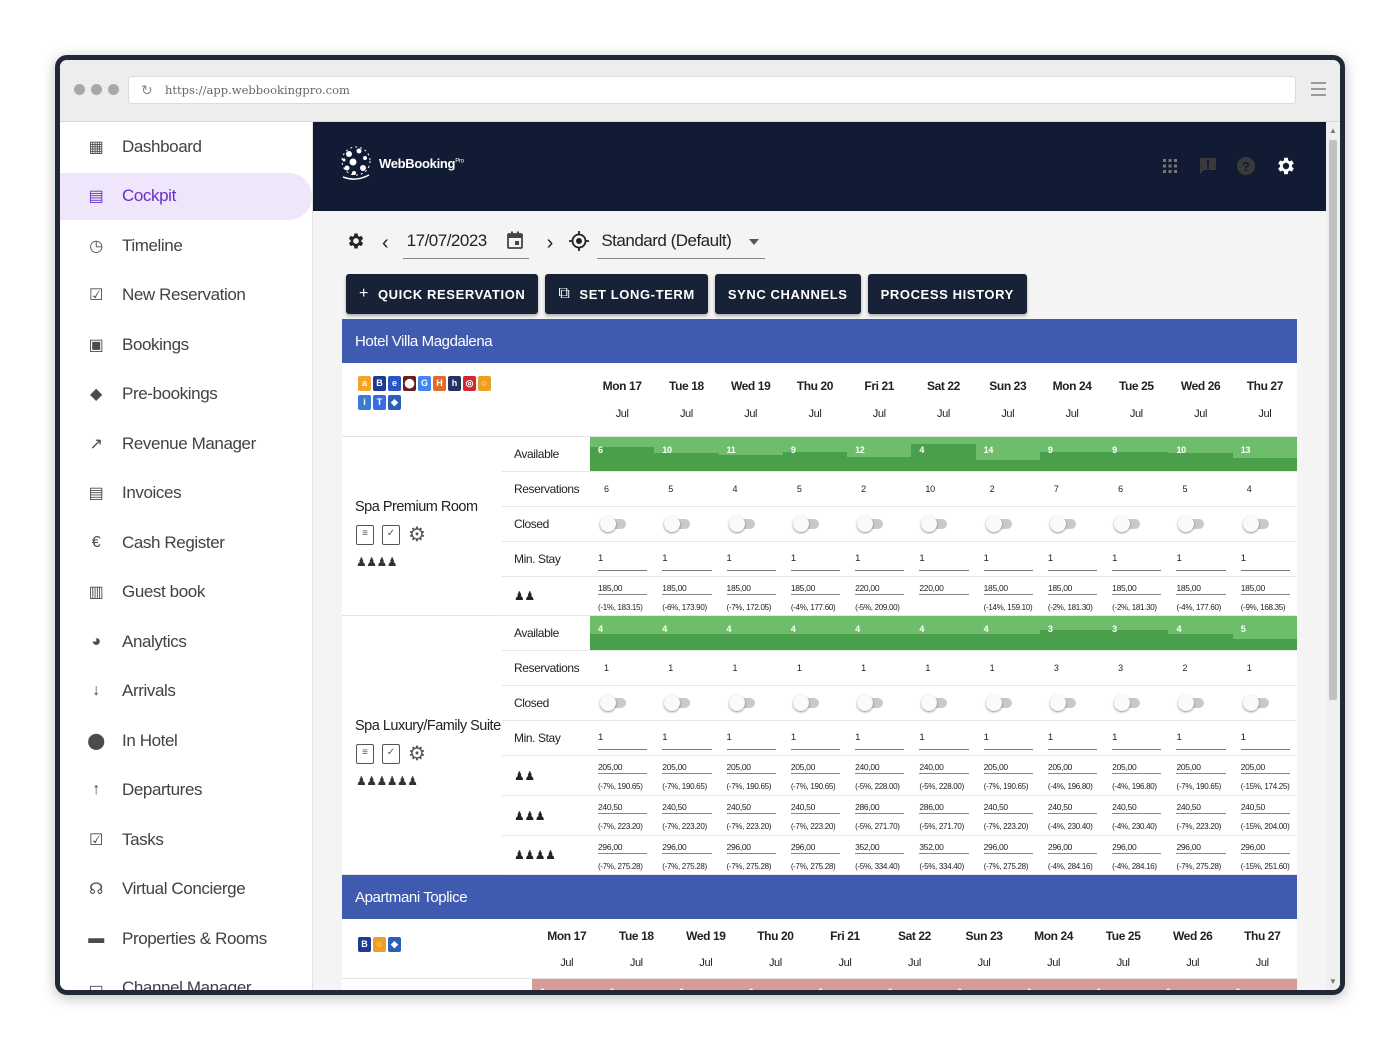  I want to click on availability-cell: 12, so click(879, 454).